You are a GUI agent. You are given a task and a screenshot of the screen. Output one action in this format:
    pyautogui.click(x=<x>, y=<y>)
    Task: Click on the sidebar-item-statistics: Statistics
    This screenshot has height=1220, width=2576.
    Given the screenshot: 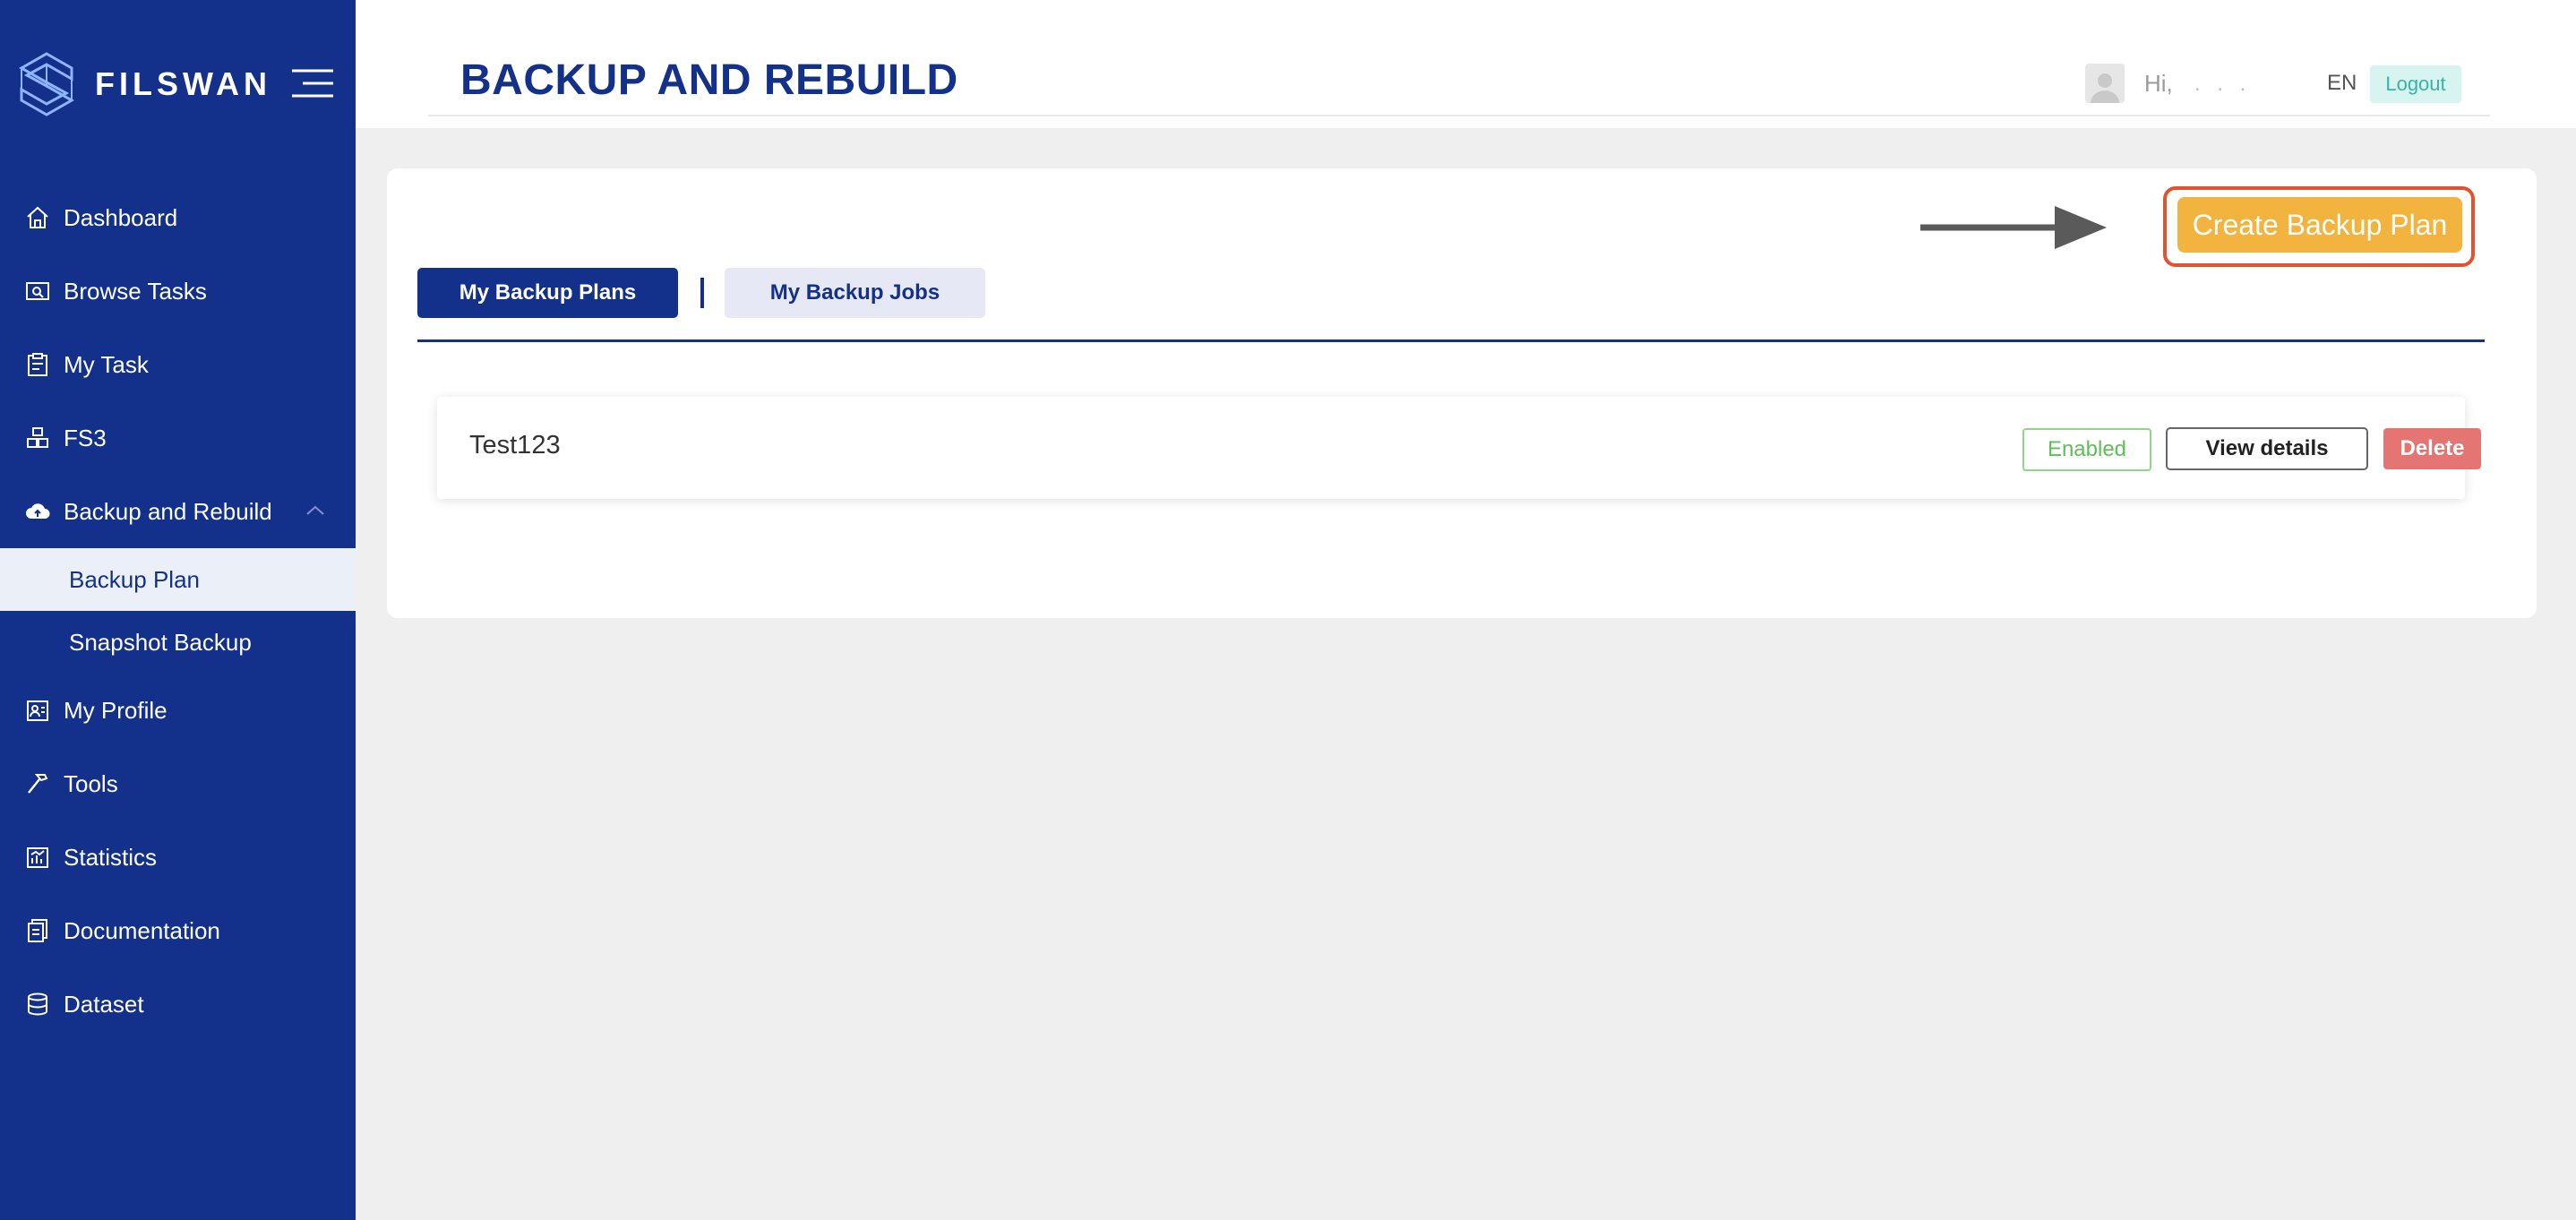 What is the action you would take?
    pyautogui.click(x=178, y=857)
    